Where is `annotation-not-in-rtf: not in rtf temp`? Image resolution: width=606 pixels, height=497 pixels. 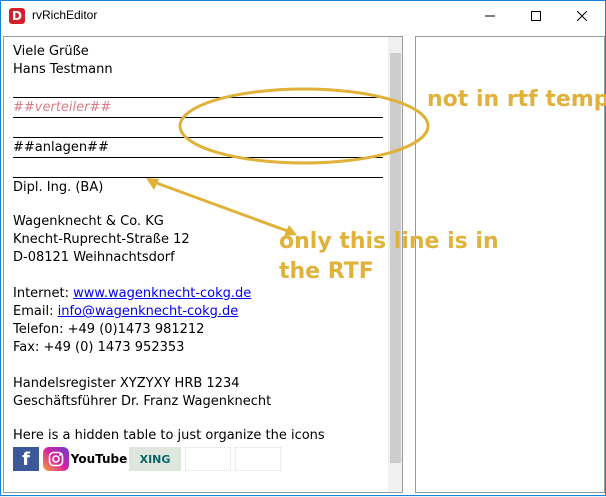 annotation-not-in-rtf: not in rtf temp is located at coordinates (516, 99).